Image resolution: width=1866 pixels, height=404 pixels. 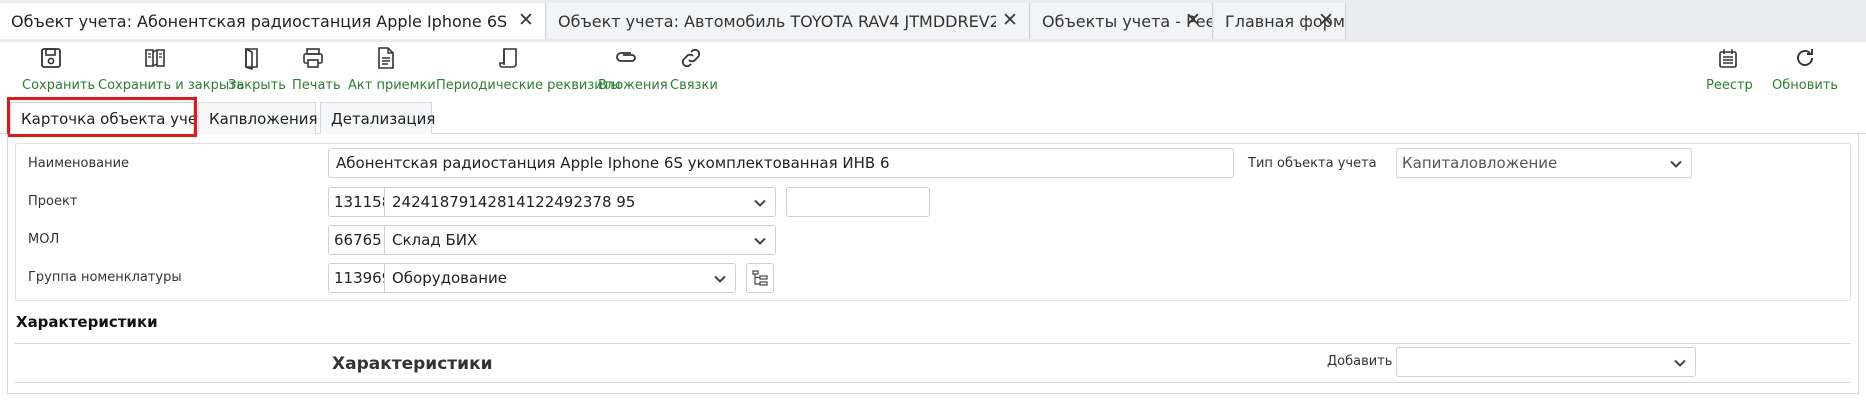 I want to click on tree-select-button, so click(x=760, y=278).